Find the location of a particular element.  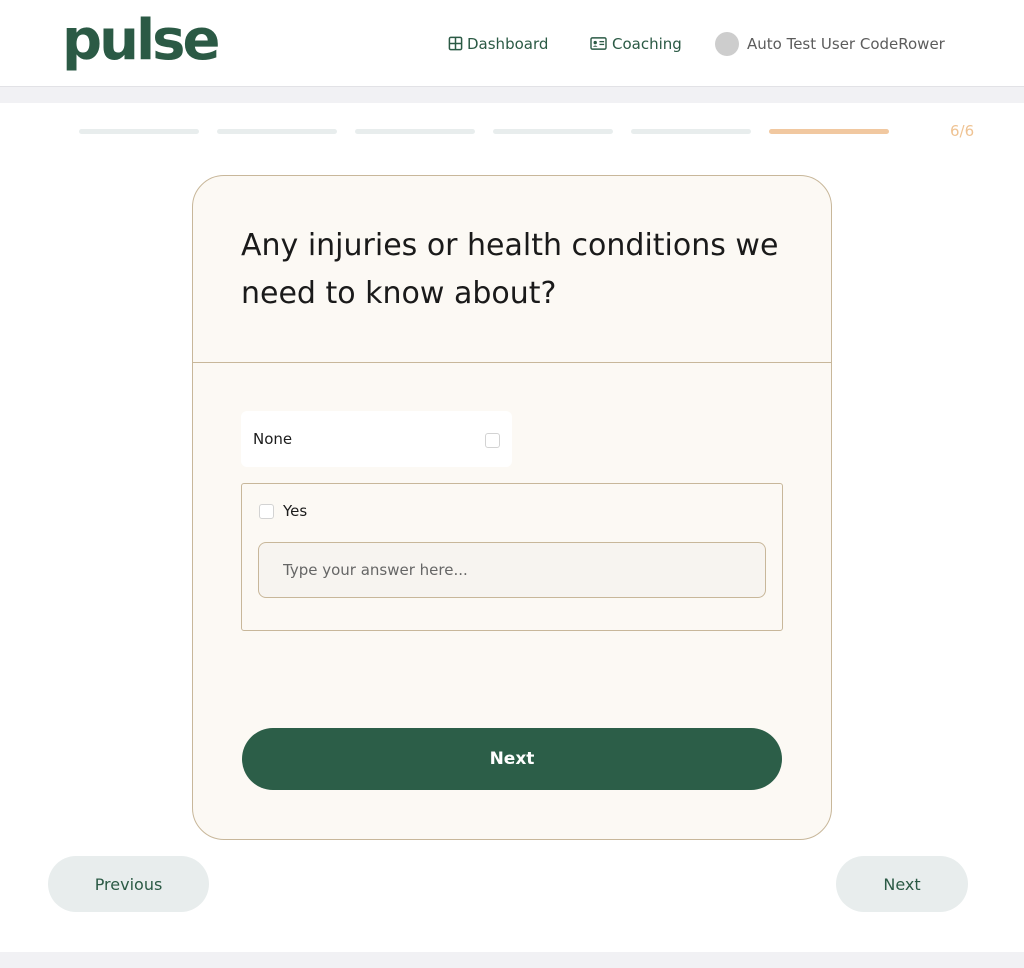

pulse-logo: pulse is located at coordinates (141, 41).